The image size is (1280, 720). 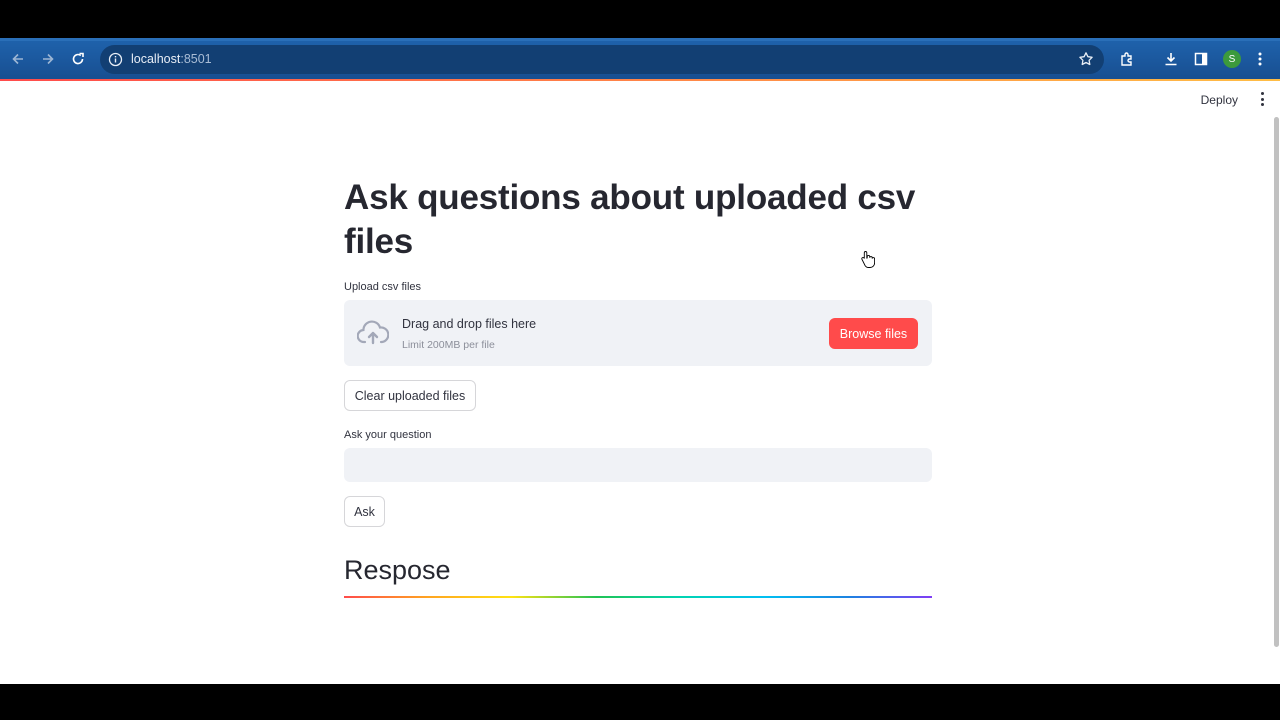 I want to click on deploy-button: Deploy, so click(x=1219, y=100).